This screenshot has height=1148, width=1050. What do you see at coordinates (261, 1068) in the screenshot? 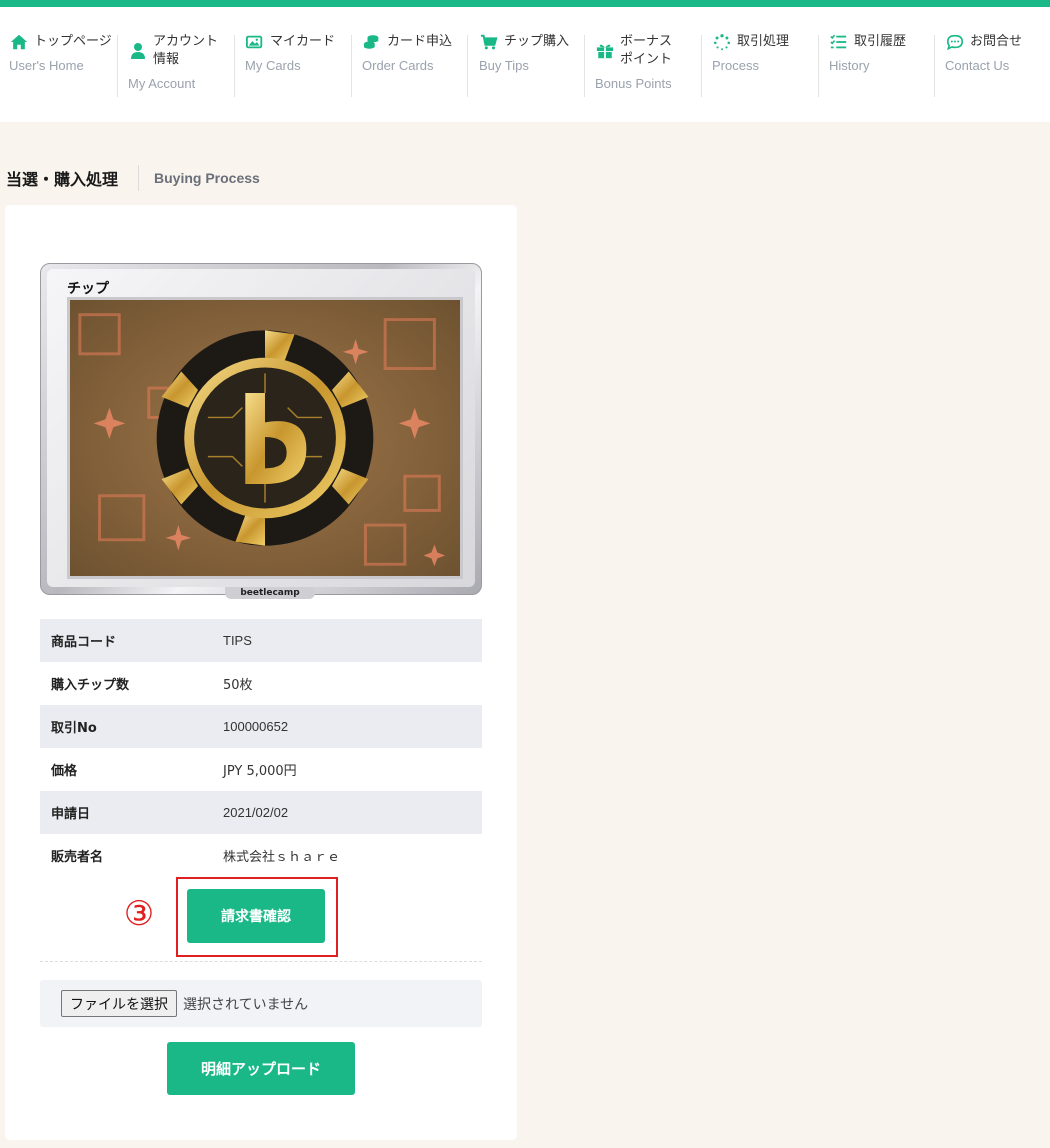
I see `upload-statement-button: 明細アップロード` at bounding box center [261, 1068].